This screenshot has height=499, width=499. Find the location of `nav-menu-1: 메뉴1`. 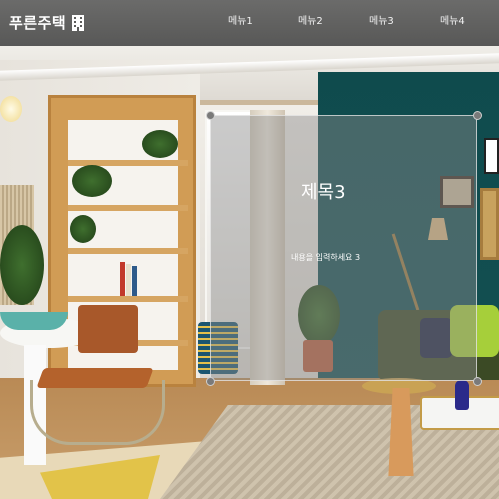

nav-menu-1: 메뉴1 is located at coordinates (240, 19).